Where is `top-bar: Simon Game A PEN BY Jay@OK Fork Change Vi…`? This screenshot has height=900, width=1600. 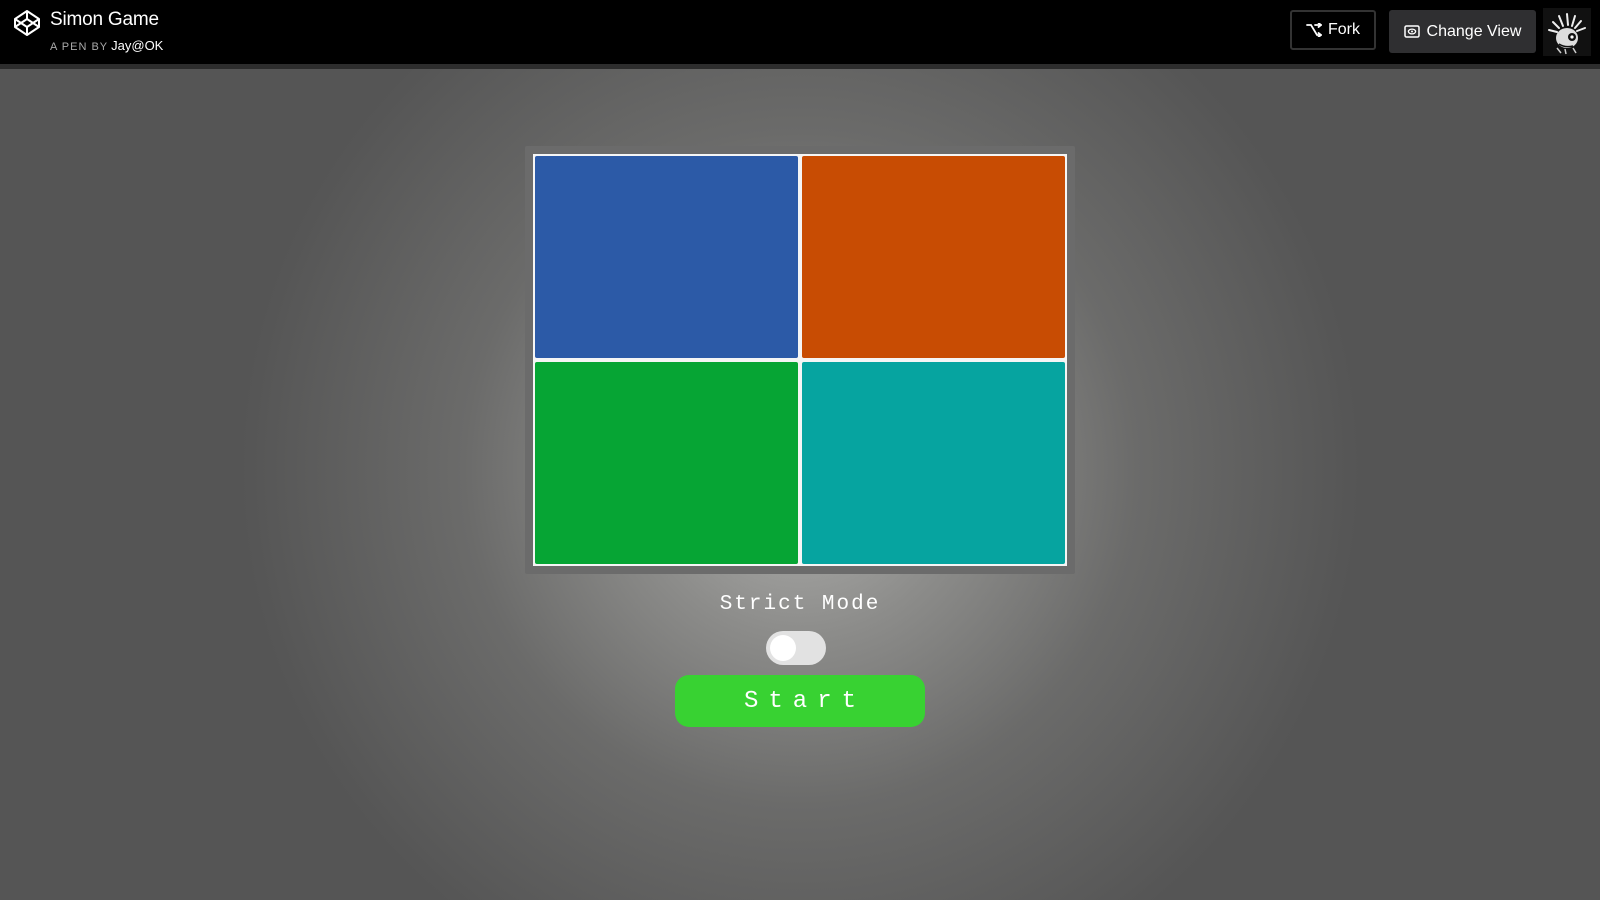 top-bar: Simon Game A PEN BY Jay@OK Fork Change Vi… is located at coordinates (800, 34).